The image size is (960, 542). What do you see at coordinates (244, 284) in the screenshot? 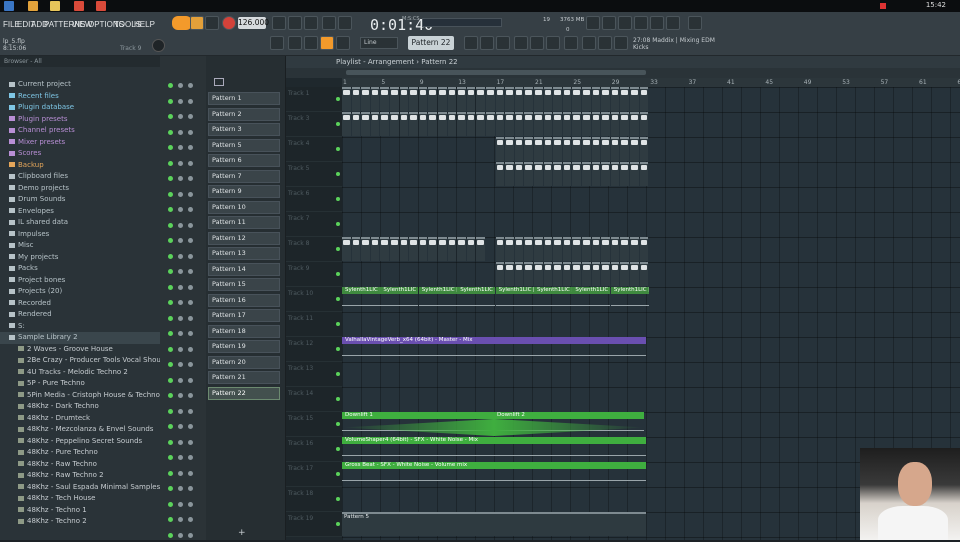
I see `pattern-item: Pattern 15` at bounding box center [244, 284].